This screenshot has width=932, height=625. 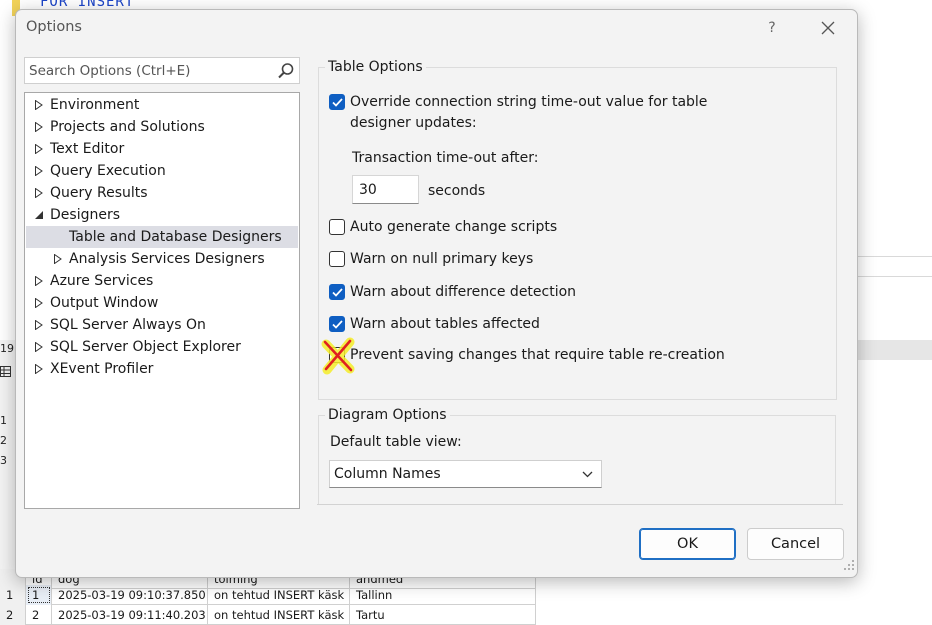 What do you see at coordinates (6, 372) in the screenshot?
I see `grid-icon` at bounding box center [6, 372].